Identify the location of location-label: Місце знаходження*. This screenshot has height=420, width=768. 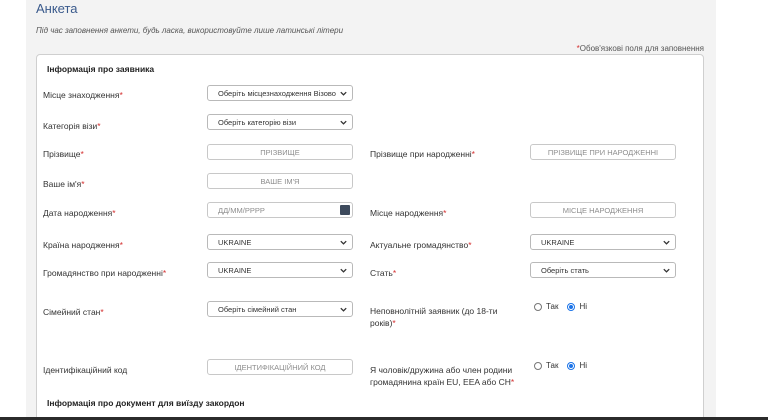
(83, 95).